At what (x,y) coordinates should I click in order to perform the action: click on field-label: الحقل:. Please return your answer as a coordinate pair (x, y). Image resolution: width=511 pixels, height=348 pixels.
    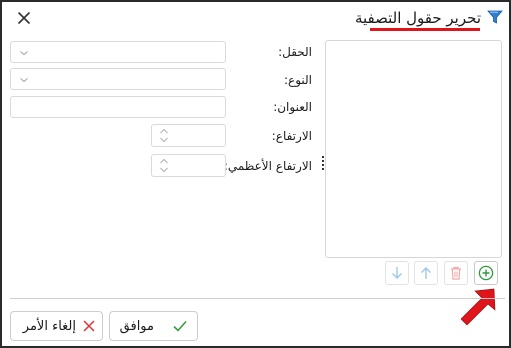
    Looking at the image, I should click on (295, 52).